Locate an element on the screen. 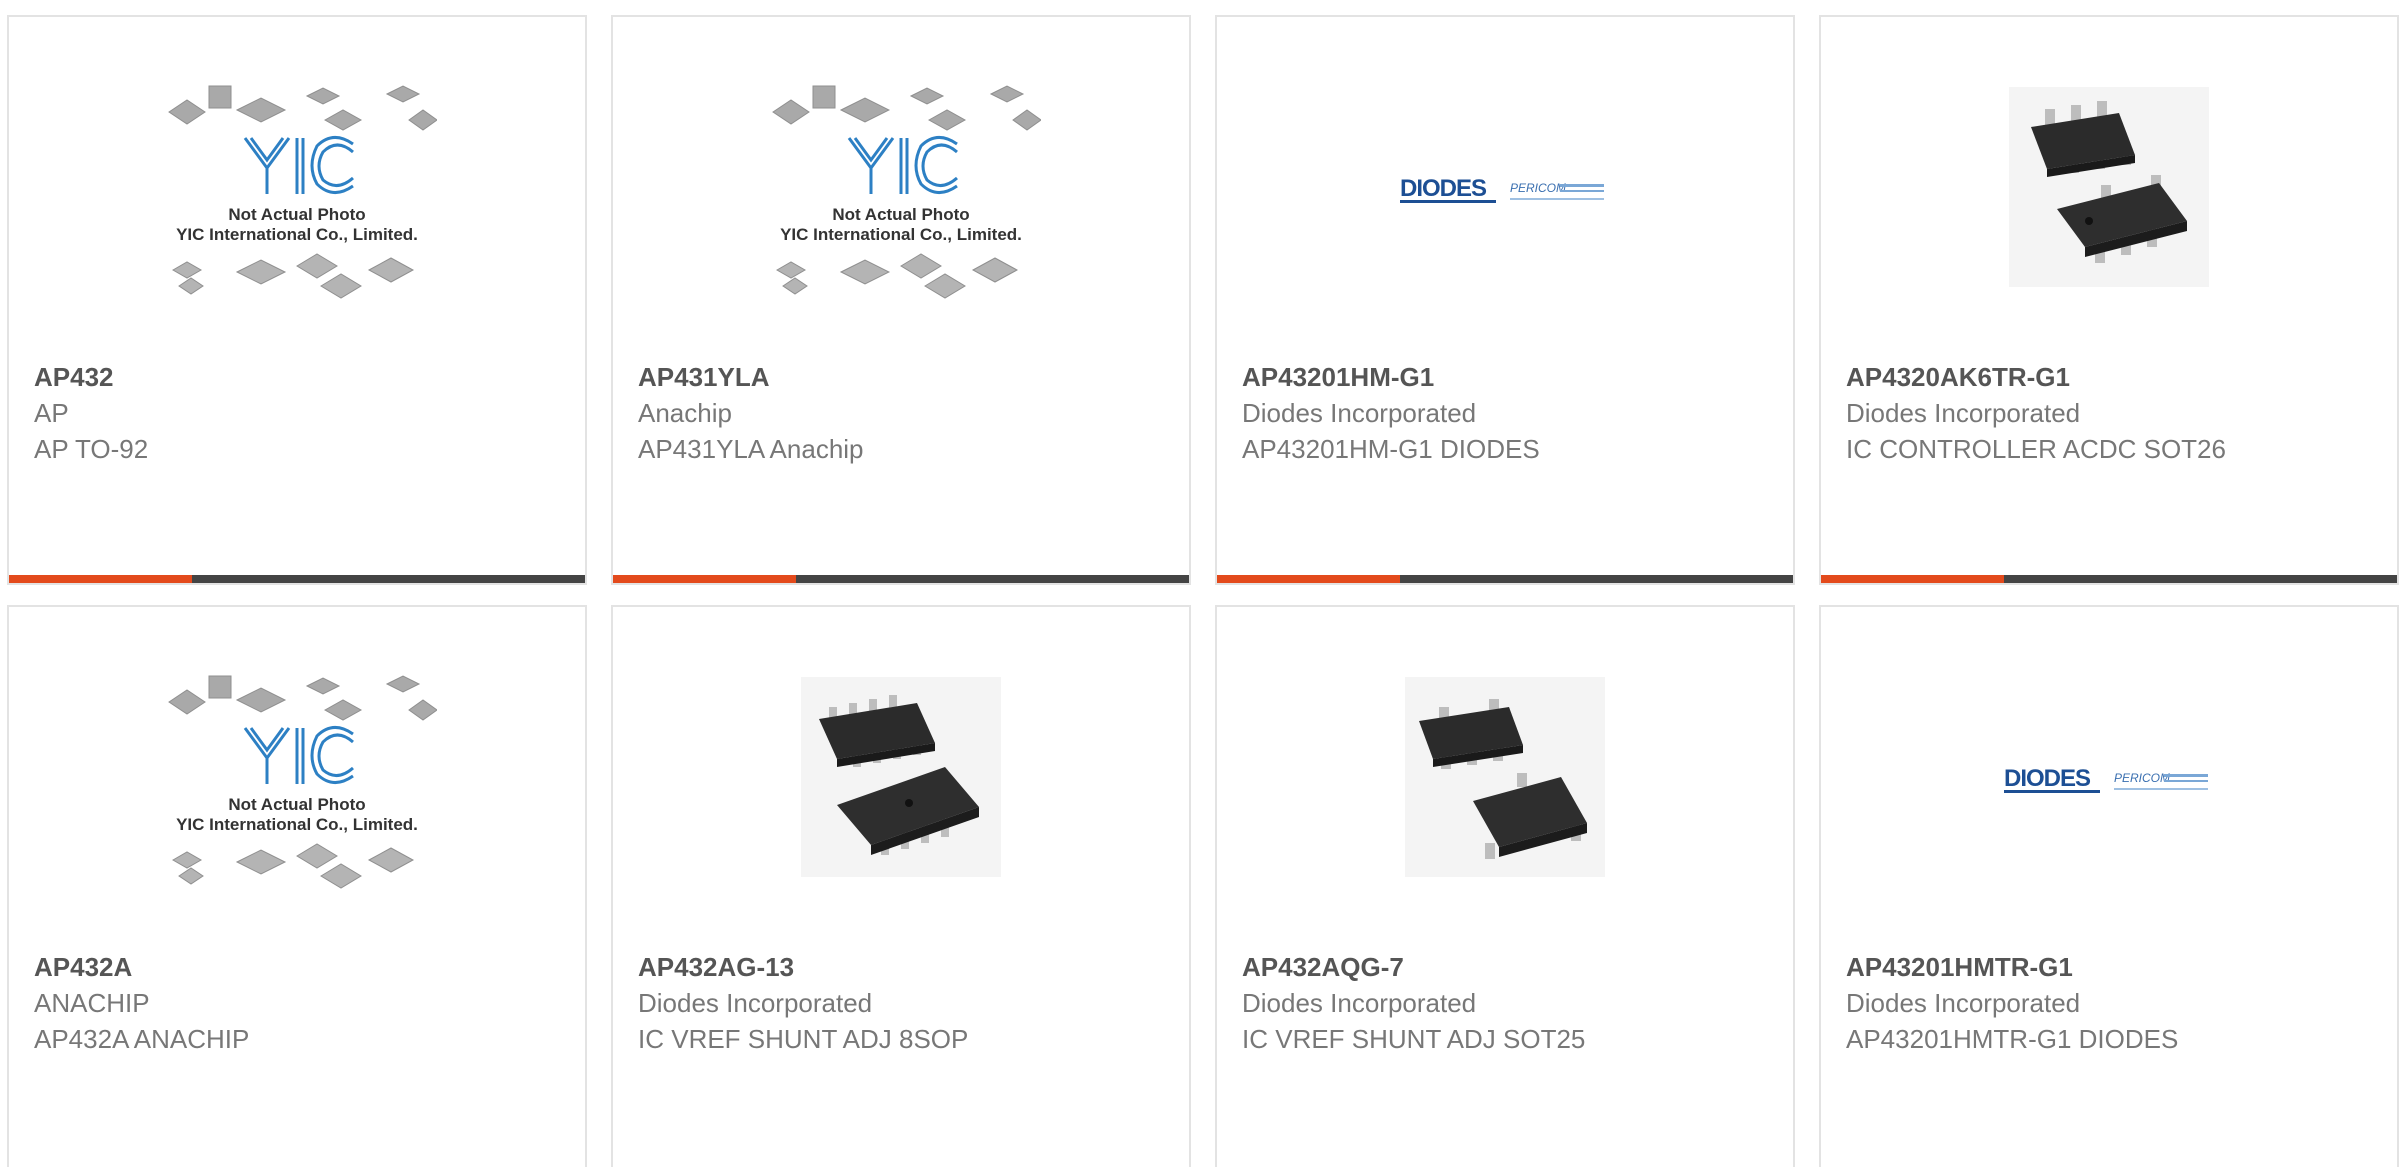 This screenshot has width=2400, height=1167. sop-package-icon is located at coordinates (901, 777).